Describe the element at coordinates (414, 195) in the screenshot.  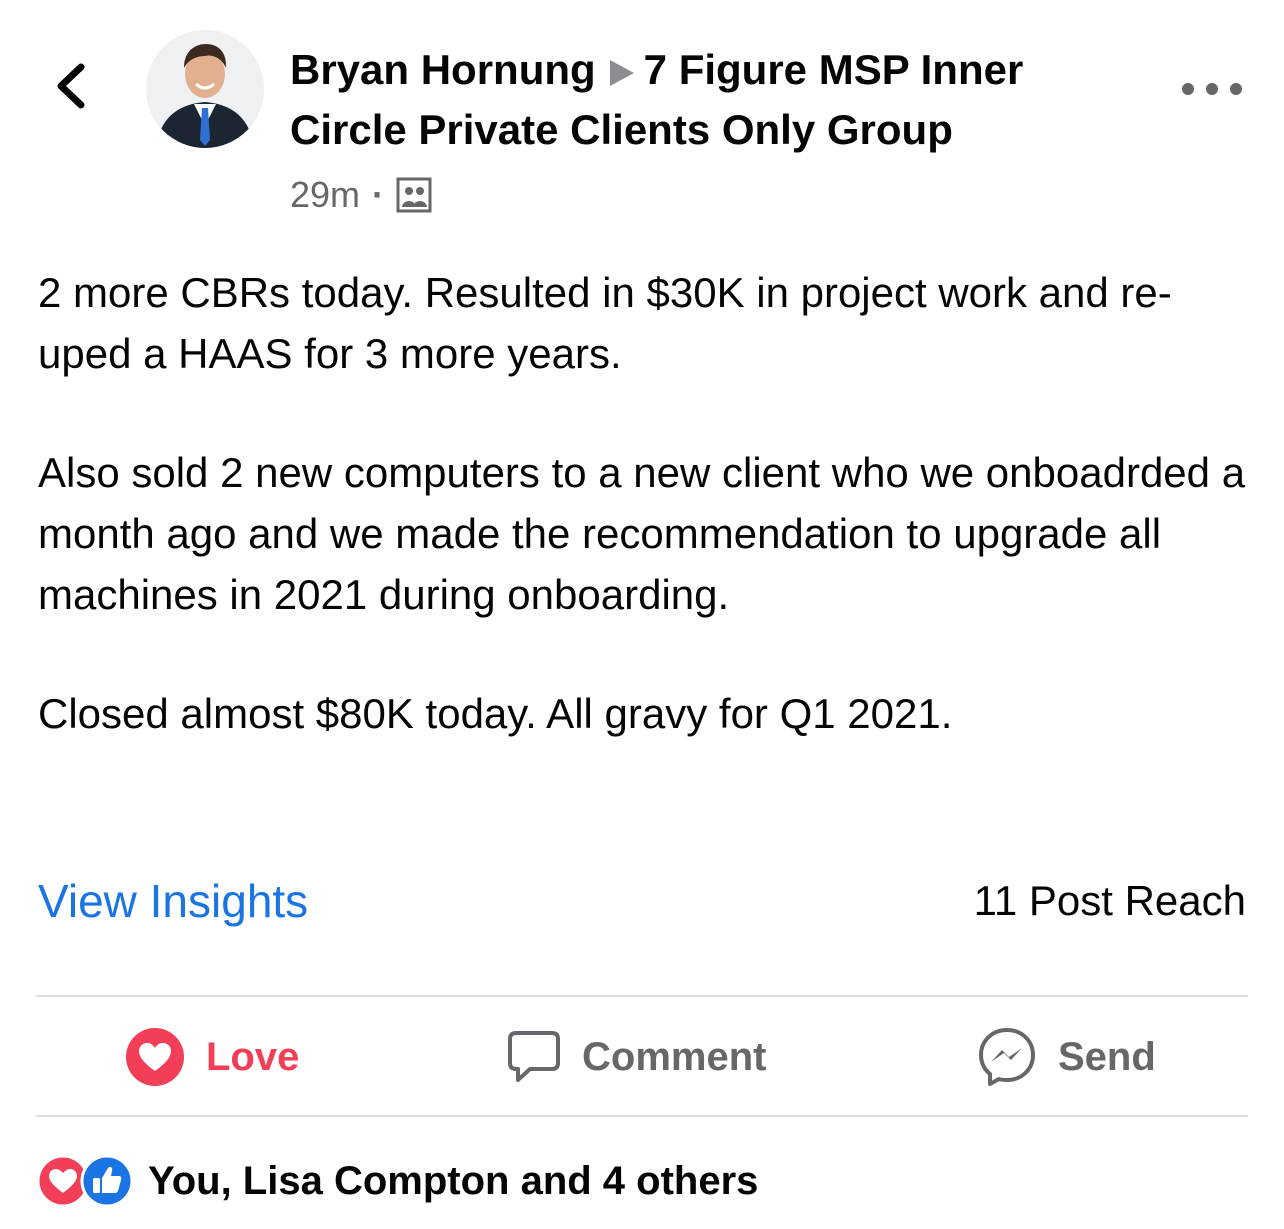
I see `group-members-icon` at that location.